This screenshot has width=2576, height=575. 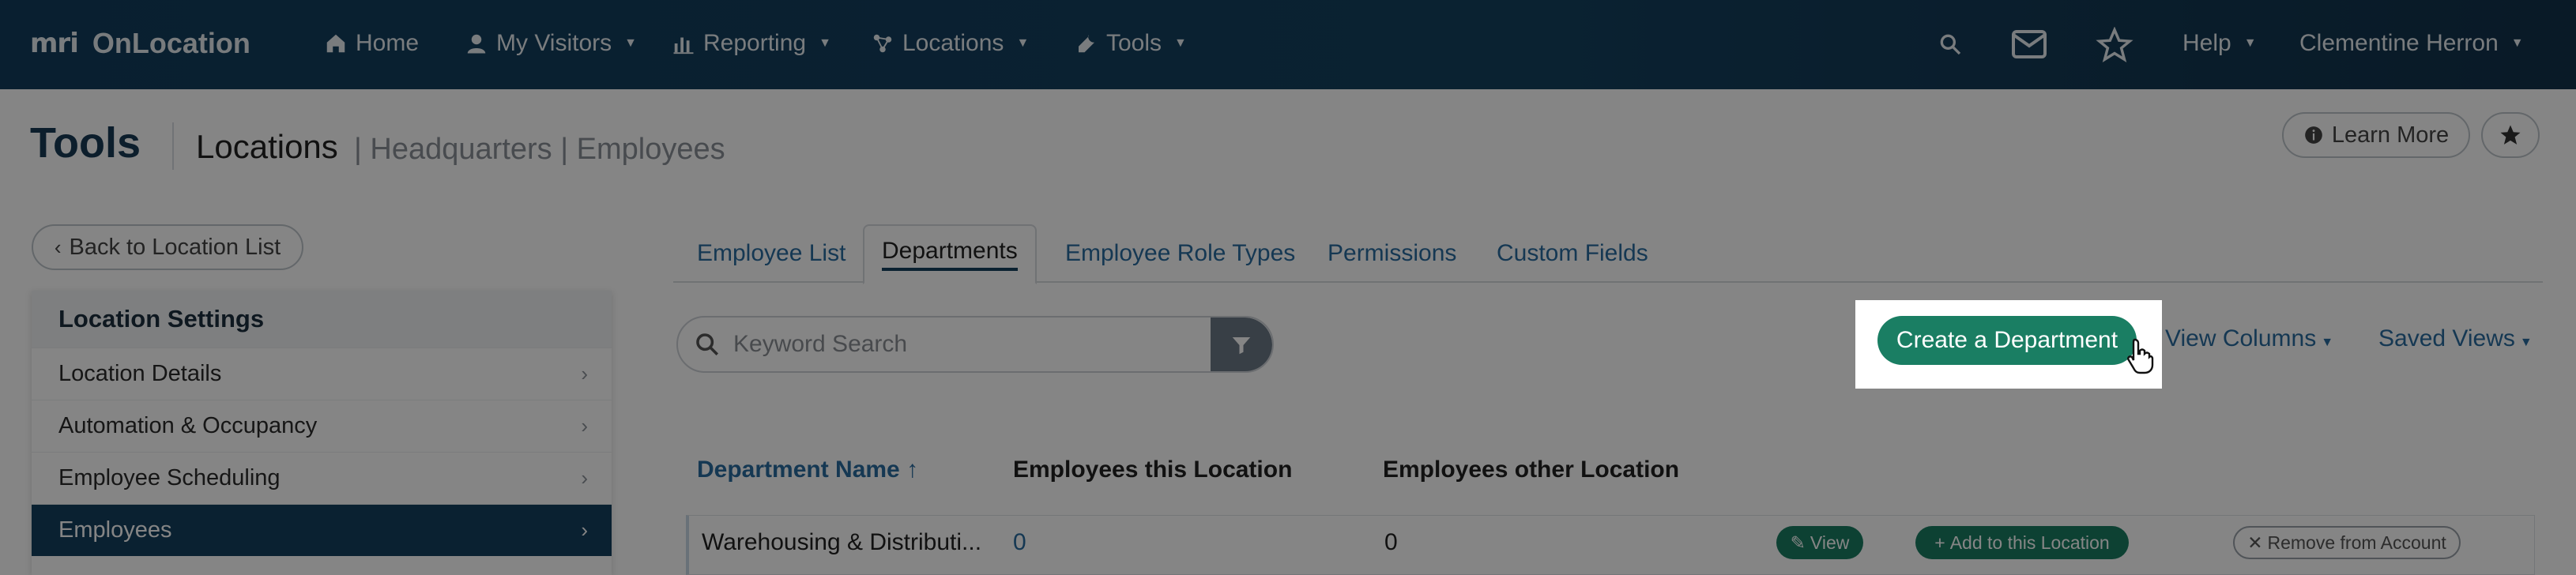 What do you see at coordinates (1391, 542) in the screenshot?
I see `employees-other-location-cell: 0` at bounding box center [1391, 542].